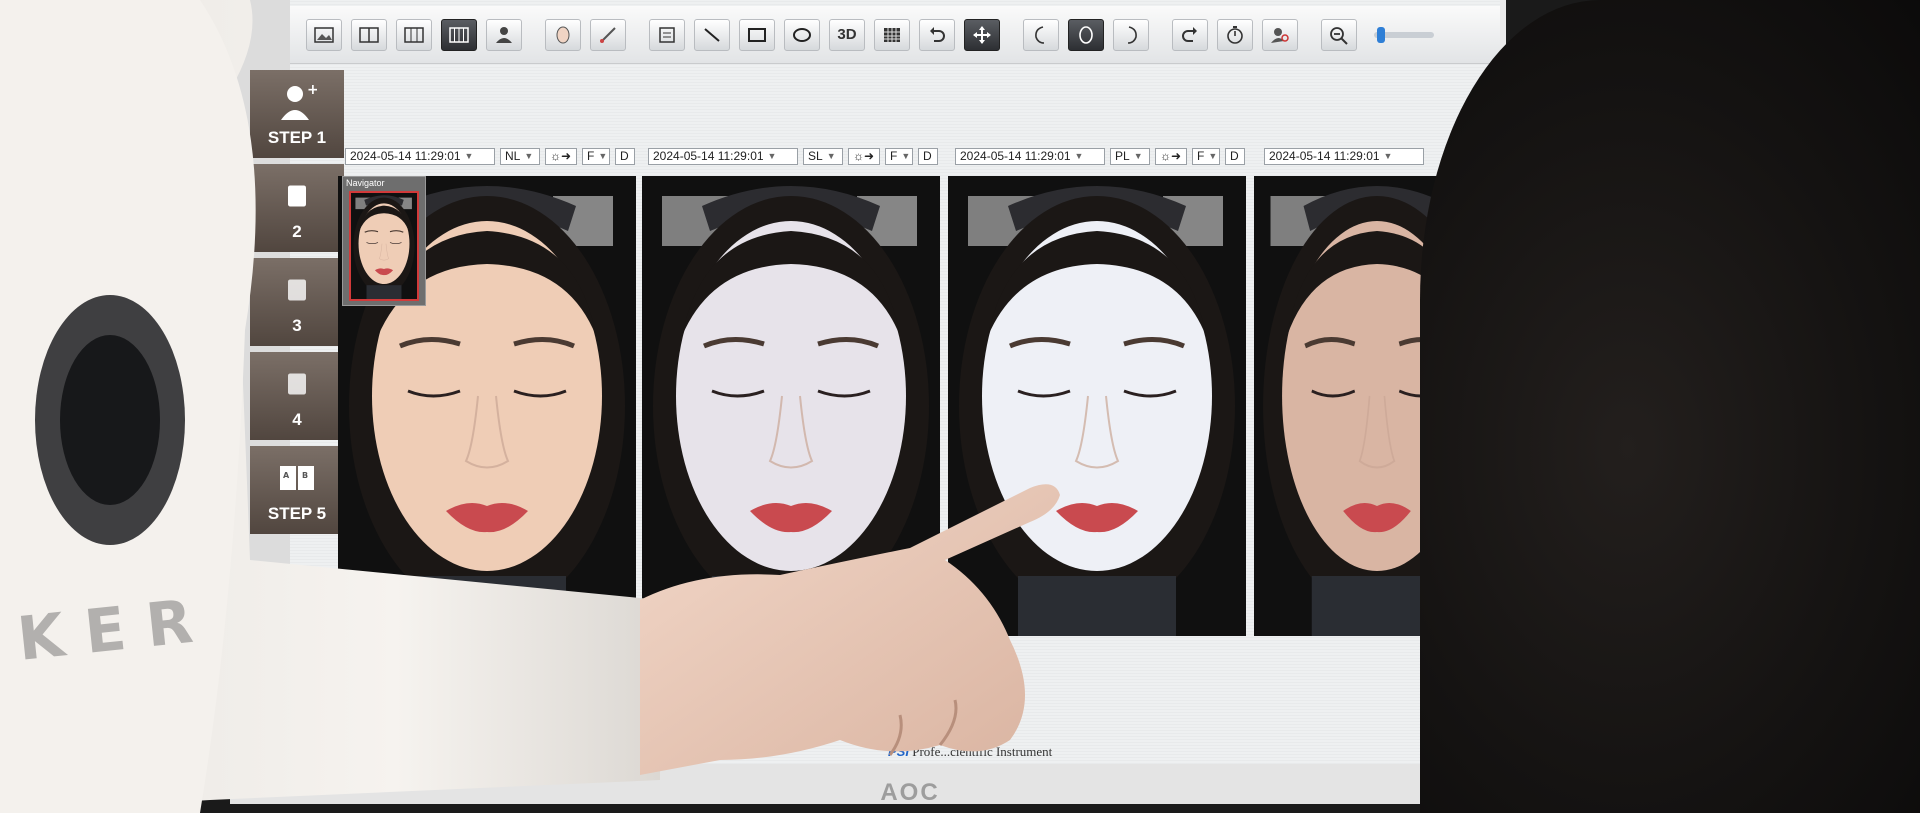  I want to click on capture-header-3: 2024-05-14 11:29:01 ▼ PL ▼ ☼➜ F ▼ D, so click(1100, 156).